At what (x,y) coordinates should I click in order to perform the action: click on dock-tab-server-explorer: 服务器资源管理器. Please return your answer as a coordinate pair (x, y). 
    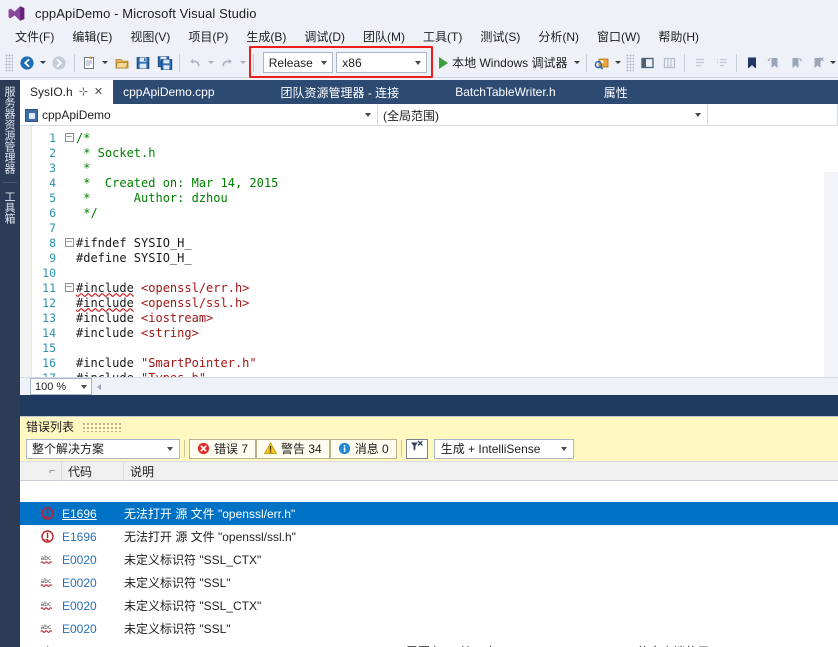
    Looking at the image, I should click on (8, 130).